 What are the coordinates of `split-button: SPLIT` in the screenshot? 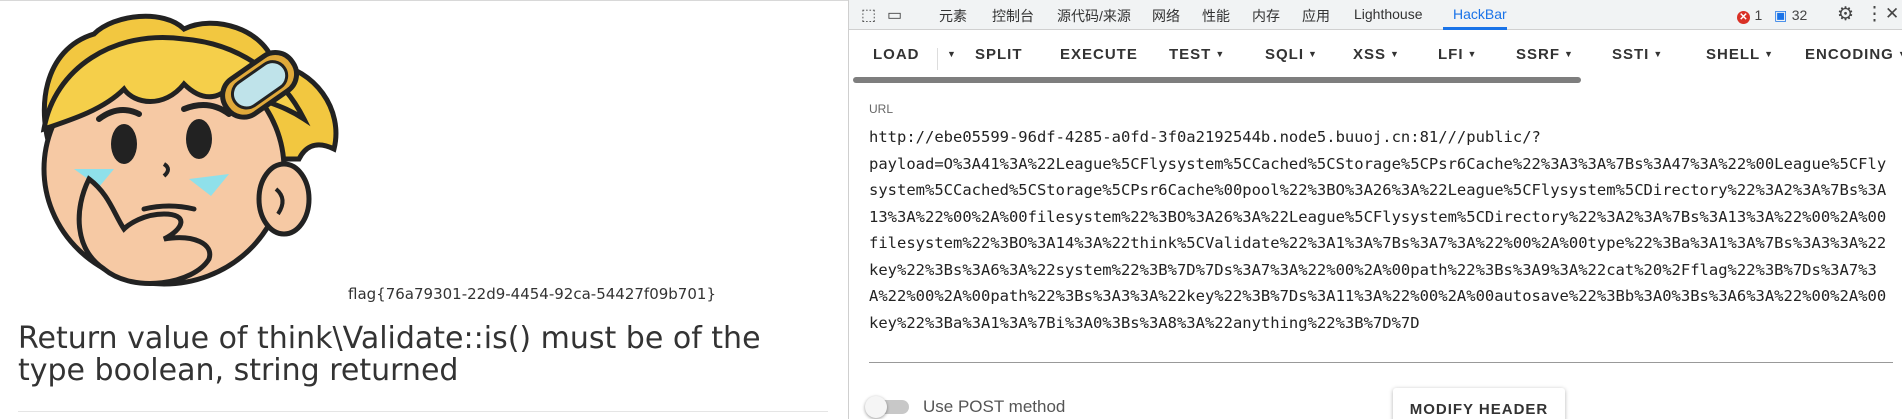 It's located at (999, 54).